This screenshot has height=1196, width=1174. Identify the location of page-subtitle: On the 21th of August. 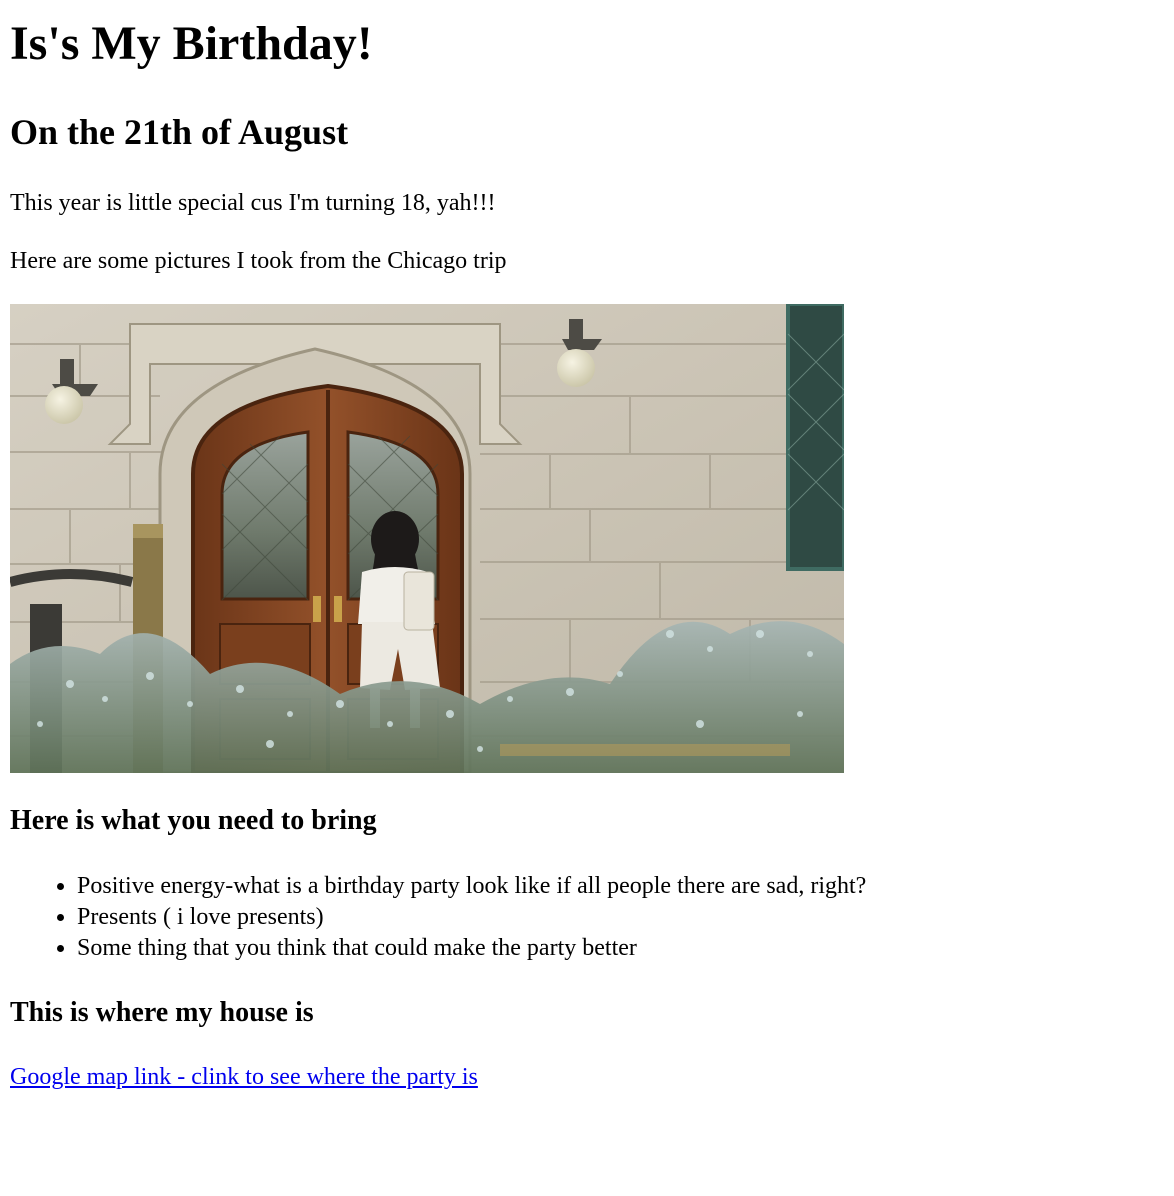
(179, 132).